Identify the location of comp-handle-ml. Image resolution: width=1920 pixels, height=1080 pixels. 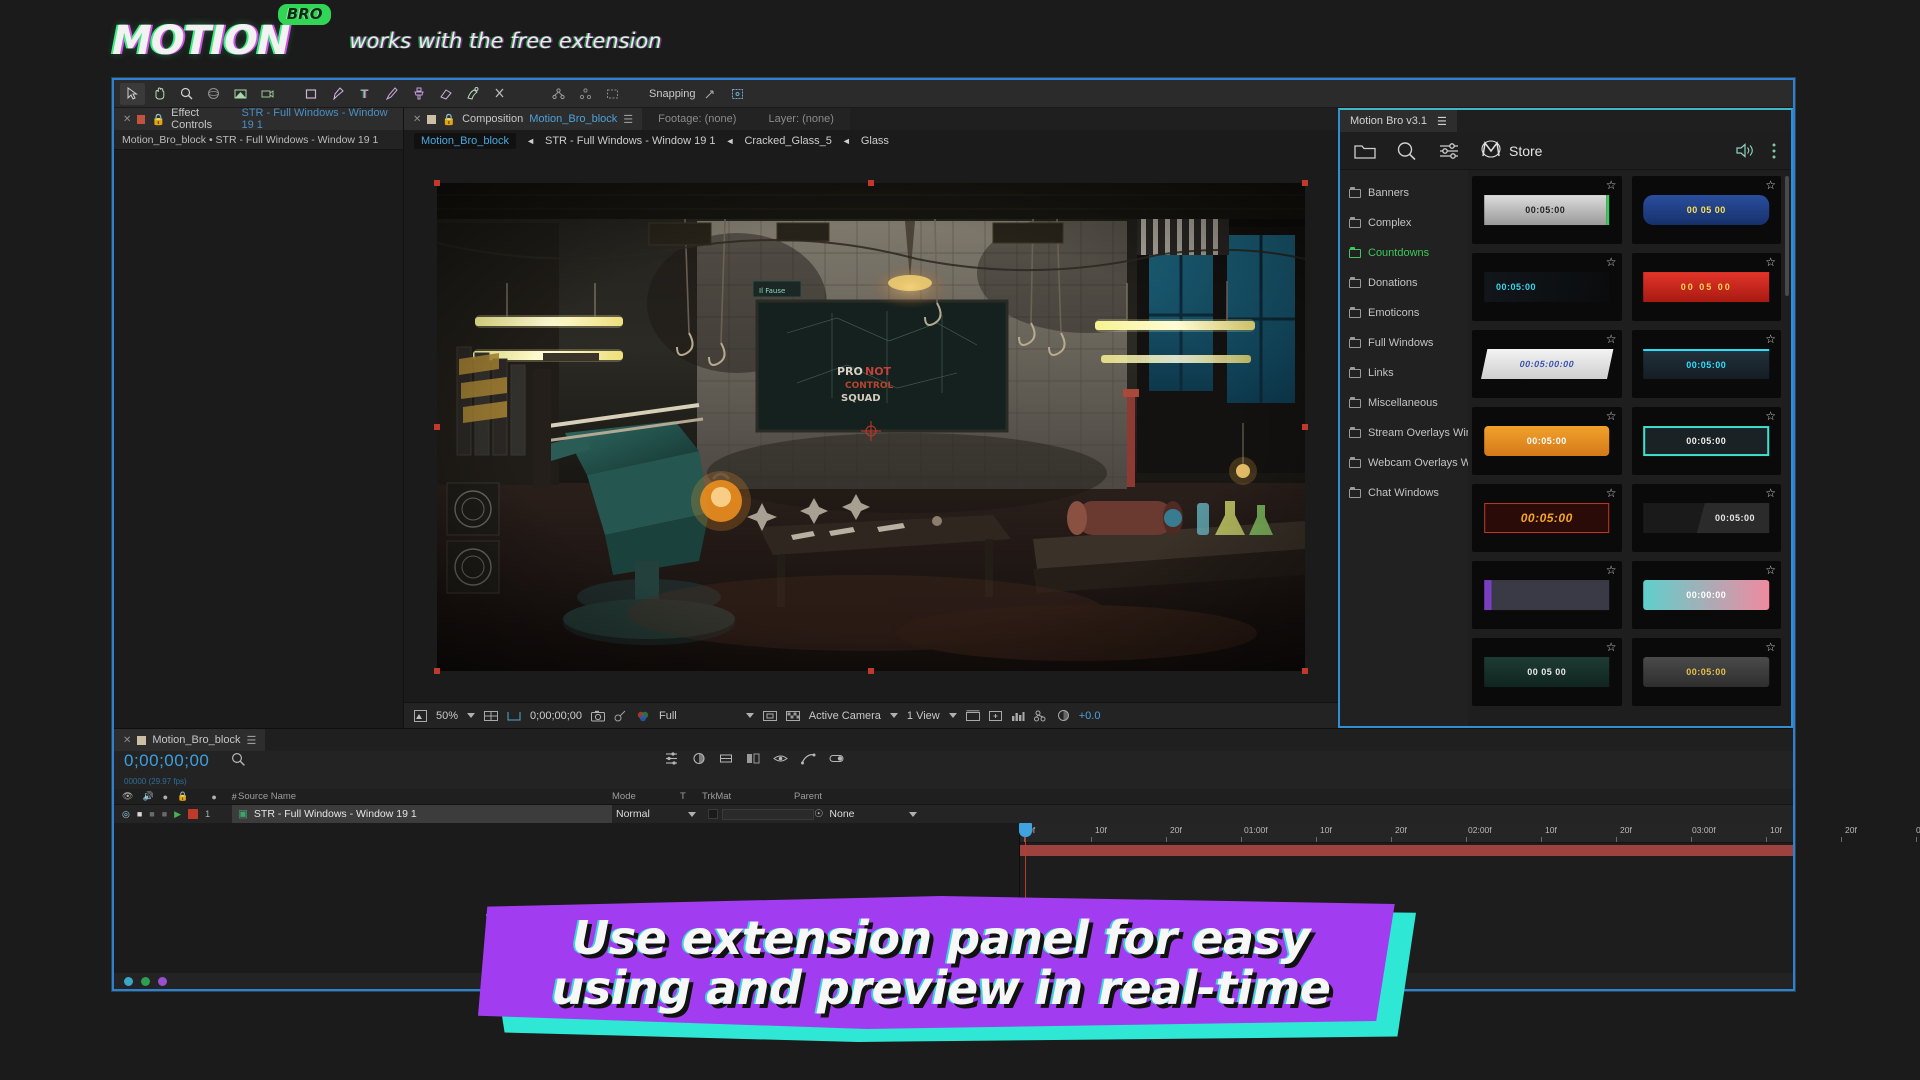
(437, 427).